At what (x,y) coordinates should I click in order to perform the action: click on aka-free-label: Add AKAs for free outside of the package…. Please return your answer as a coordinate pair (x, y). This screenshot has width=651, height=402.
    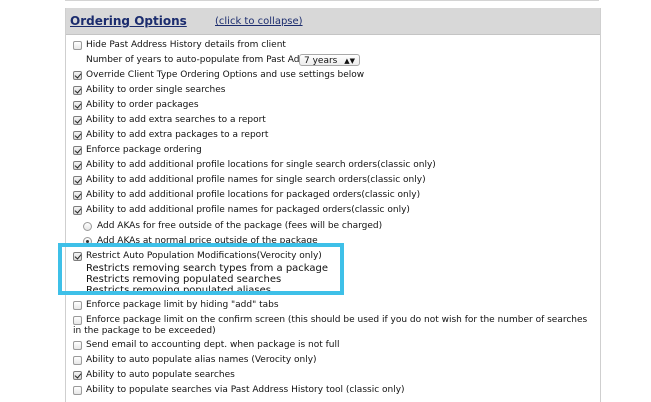
    Looking at the image, I should click on (240, 226).